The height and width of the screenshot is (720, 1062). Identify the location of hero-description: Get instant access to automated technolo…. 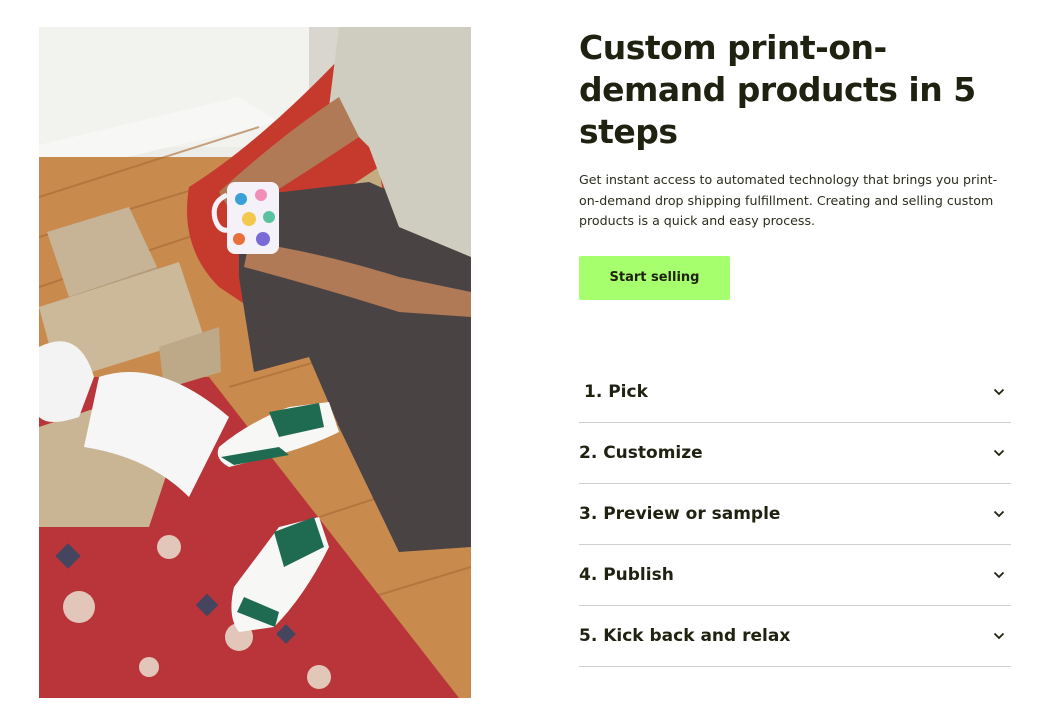
(788, 200).